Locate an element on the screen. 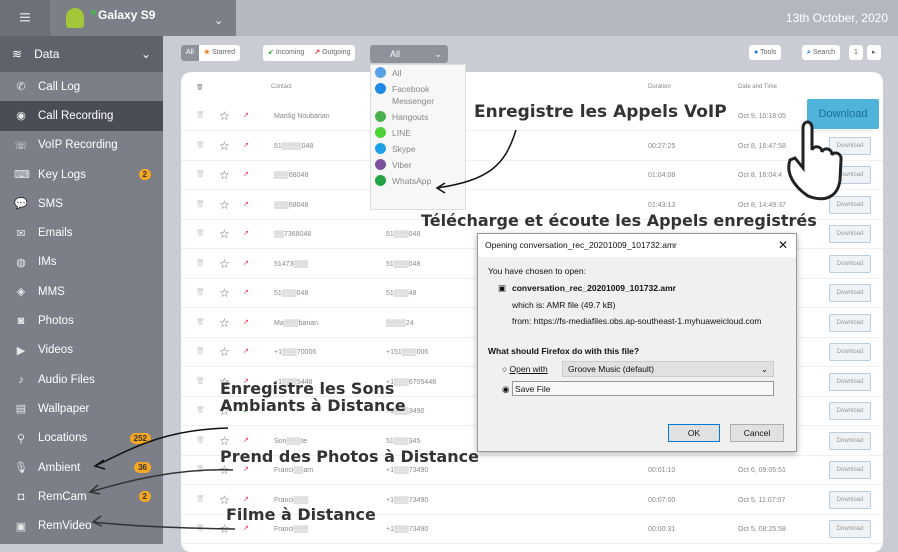 The image size is (898, 552). sidebar-item-locations: ⚲ Locations 252 is located at coordinates (81, 438).